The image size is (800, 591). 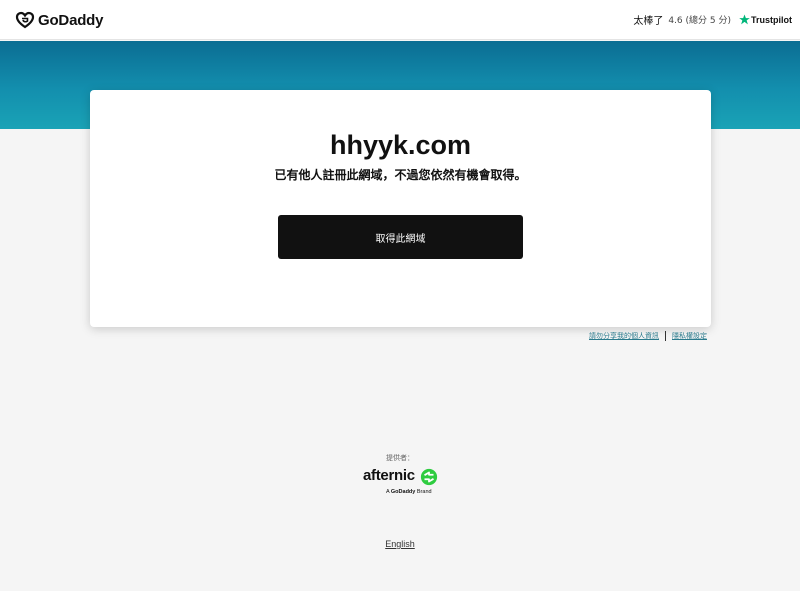 What do you see at coordinates (389, 475) in the screenshot?
I see `afternic-wordmark: afternic` at bounding box center [389, 475].